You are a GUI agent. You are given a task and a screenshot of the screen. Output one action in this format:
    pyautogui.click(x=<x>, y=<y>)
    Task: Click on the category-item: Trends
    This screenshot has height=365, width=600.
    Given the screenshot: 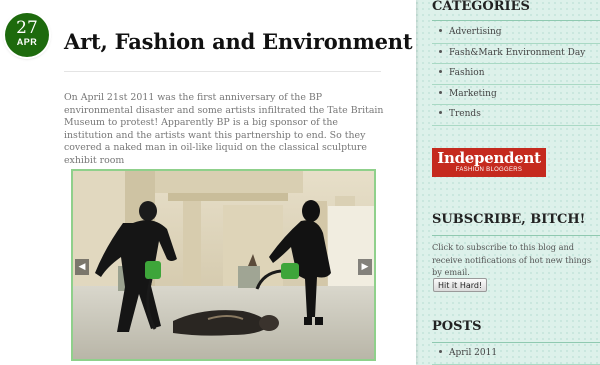 What is the action you would take?
    pyautogui.click(x=516, y=115)
    